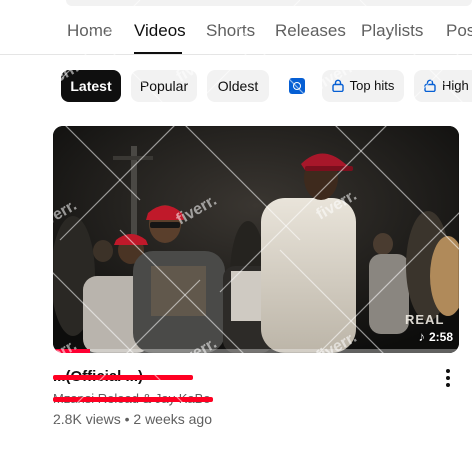 Image resolution: width=472 pixels, height=459 pixels. Describe the element at coordinates (158, 53) in the screenshot. I see `active-tab-indicator` at that location.